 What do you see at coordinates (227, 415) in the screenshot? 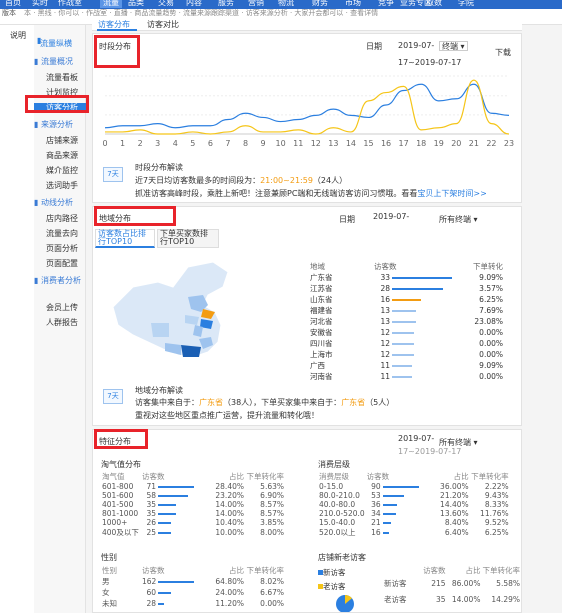
I see `region-interp-line2: 重视对这些地区重点推广运营，提升流量和转化哦！` at bounding box center [227, 415].